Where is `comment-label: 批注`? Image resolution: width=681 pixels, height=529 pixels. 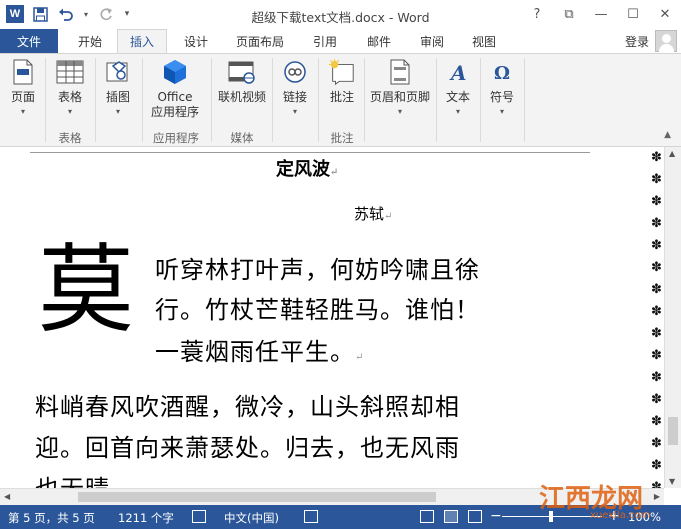
comment-label: 批注 is located at coordinates (341, 97).